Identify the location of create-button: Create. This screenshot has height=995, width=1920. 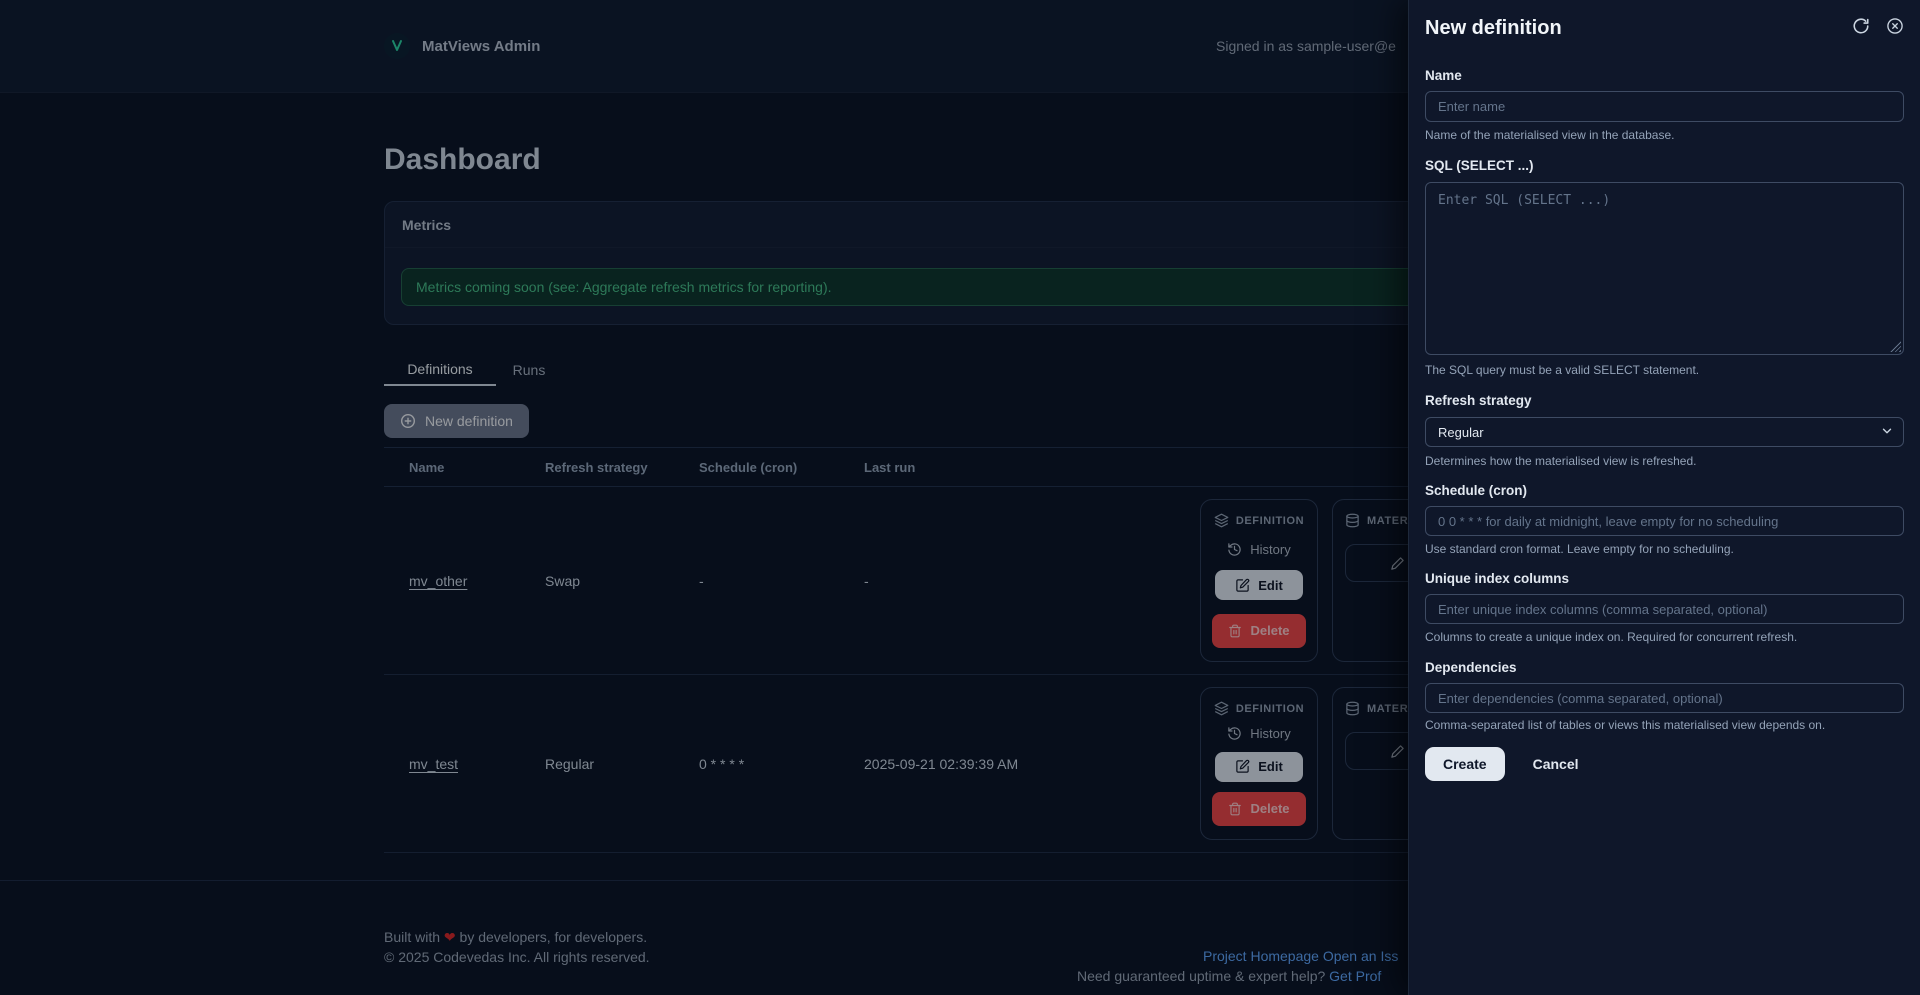
(1465, 764).